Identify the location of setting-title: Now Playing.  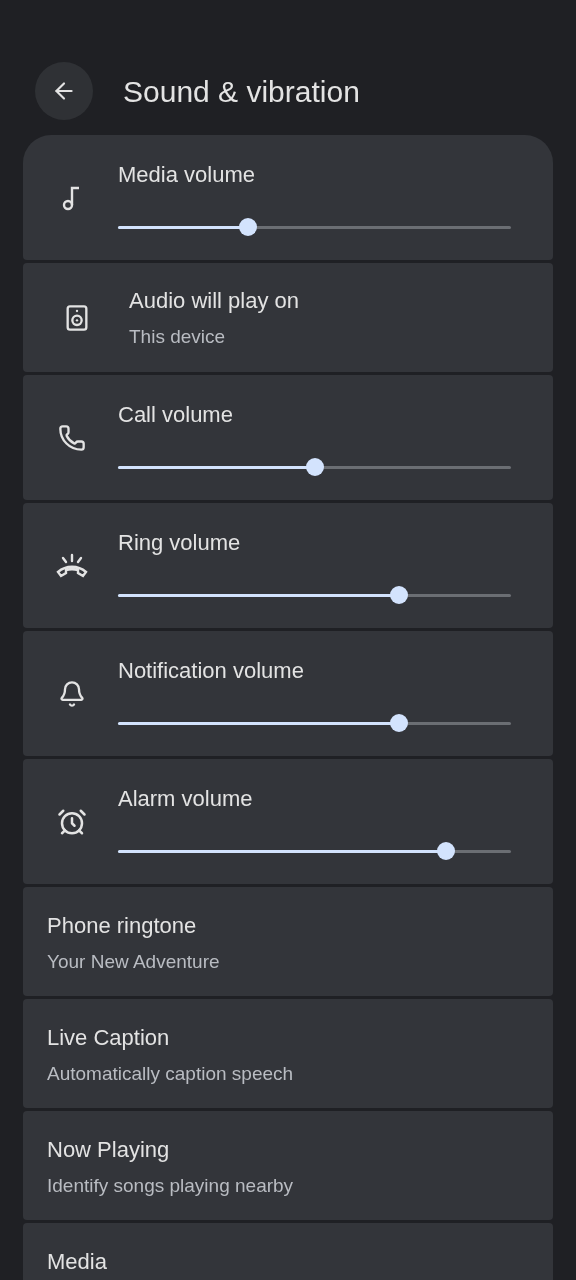
(109, 1150).